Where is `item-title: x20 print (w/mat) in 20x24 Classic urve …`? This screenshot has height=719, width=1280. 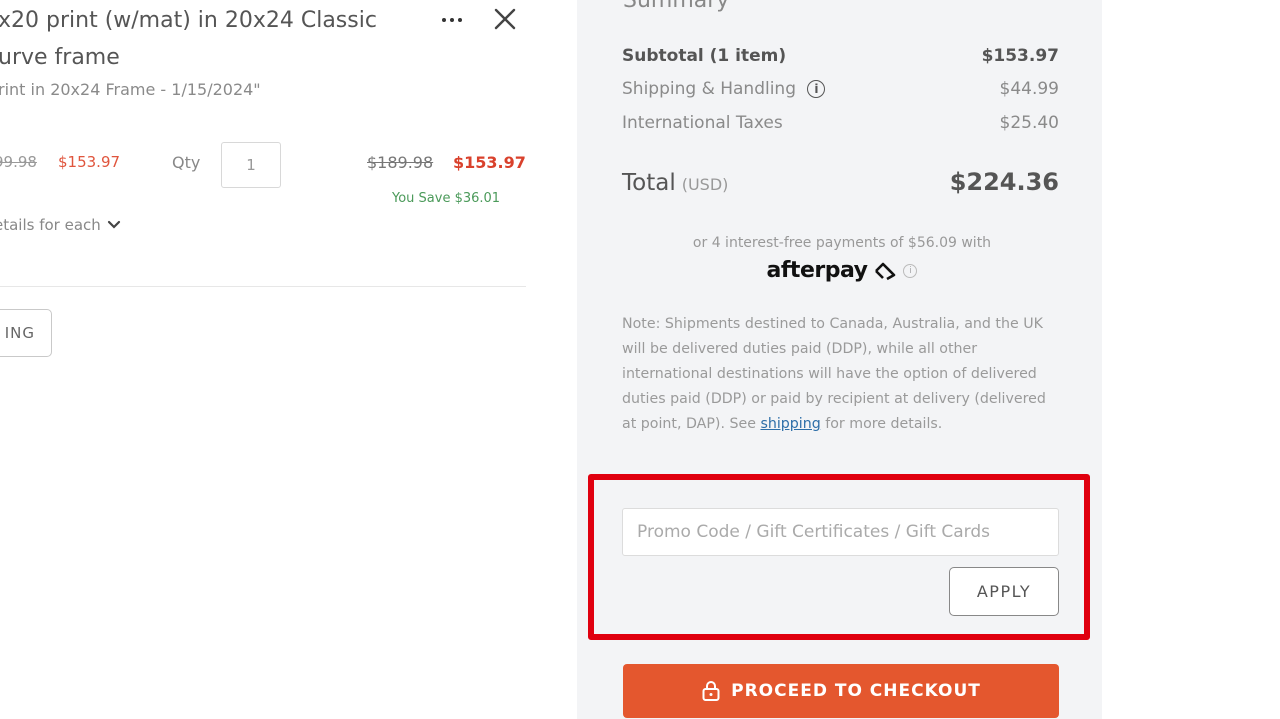
item-title: x20 print (w/mat) in 20x24 Classic urve … is located at coordinates (188, 39).